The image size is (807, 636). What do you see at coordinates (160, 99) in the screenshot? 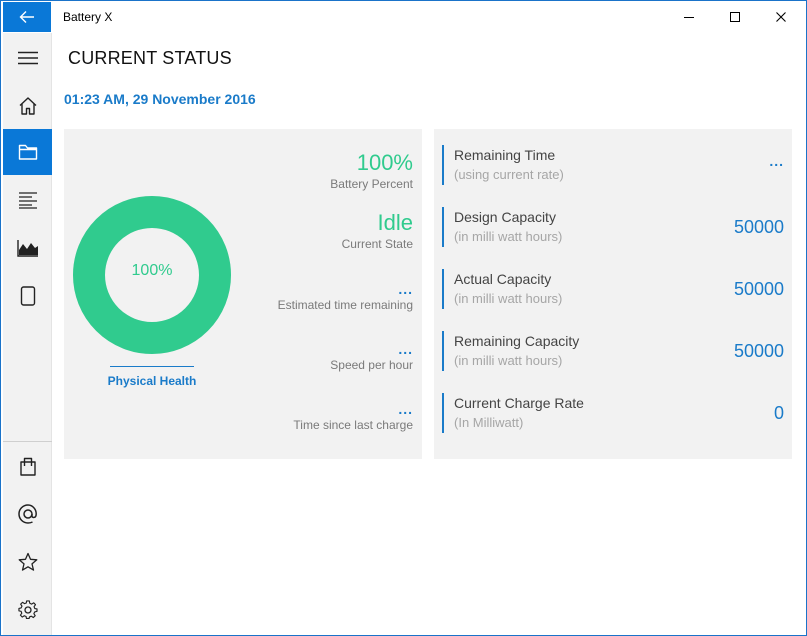
I see `current-datetime: 01:23 AM, 29 November 2016` at bounding box center [160, 99].